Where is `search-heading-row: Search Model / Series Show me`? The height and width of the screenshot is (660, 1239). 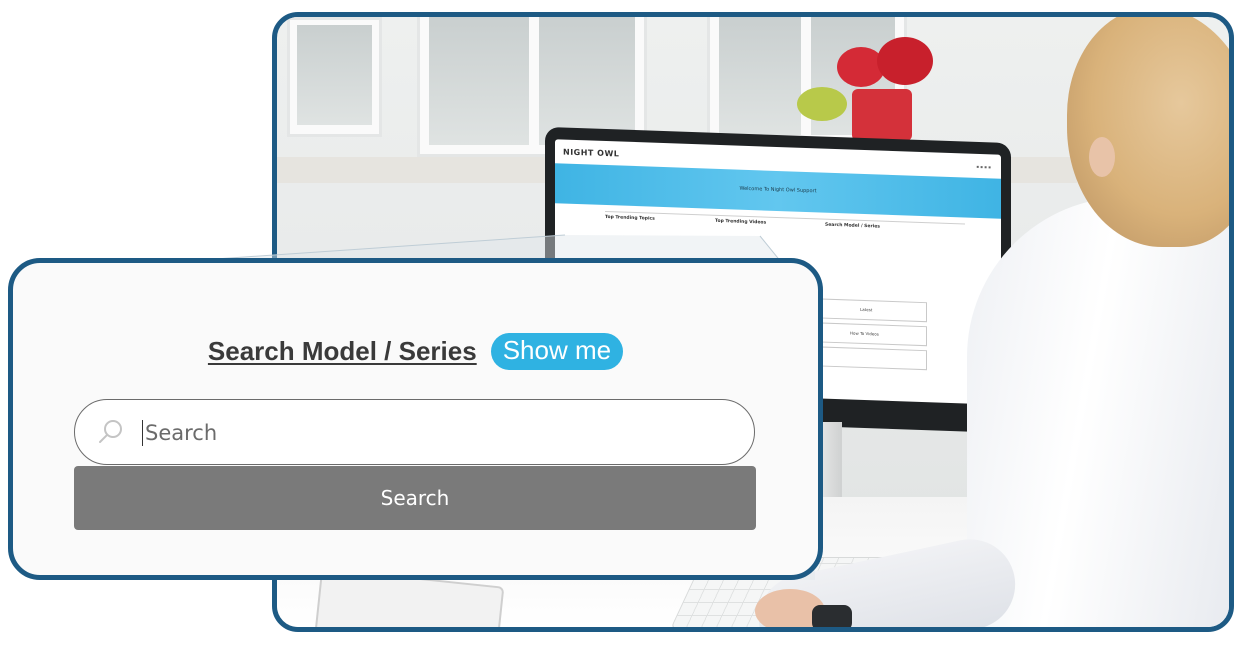
search-heading-row: Search Model / Series Show me is located at coordinates (415, 352).